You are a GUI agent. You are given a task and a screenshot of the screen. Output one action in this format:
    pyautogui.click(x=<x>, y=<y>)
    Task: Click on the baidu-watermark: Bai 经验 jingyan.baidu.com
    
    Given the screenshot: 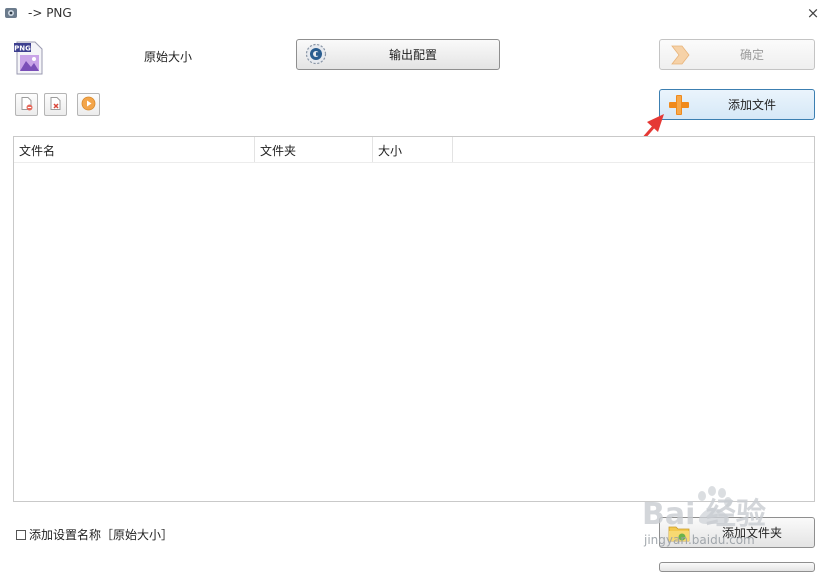 What is the action you would take?
    pyautogui.click(x=715, y=518)
    